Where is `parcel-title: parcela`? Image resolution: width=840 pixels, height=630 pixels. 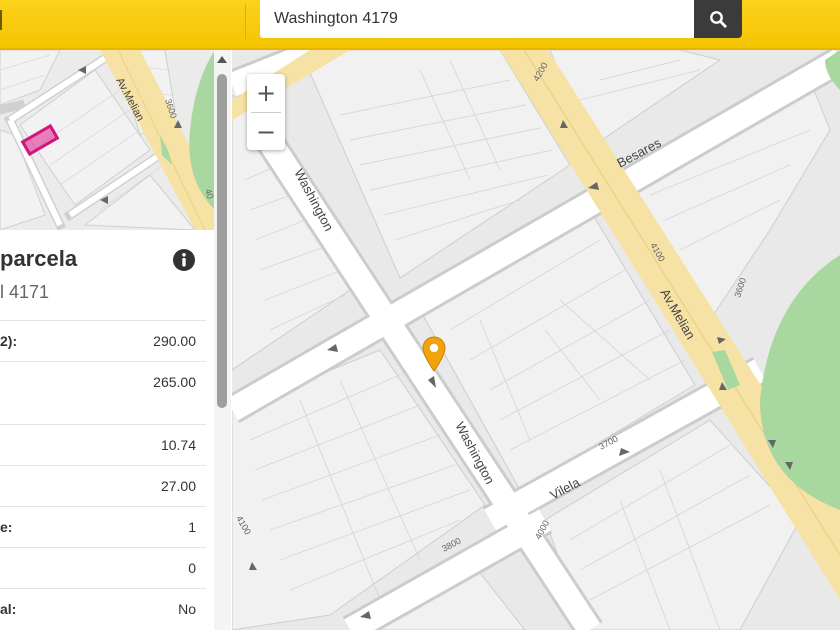
parcel-title: parcela is located at coordinates (39, 258).